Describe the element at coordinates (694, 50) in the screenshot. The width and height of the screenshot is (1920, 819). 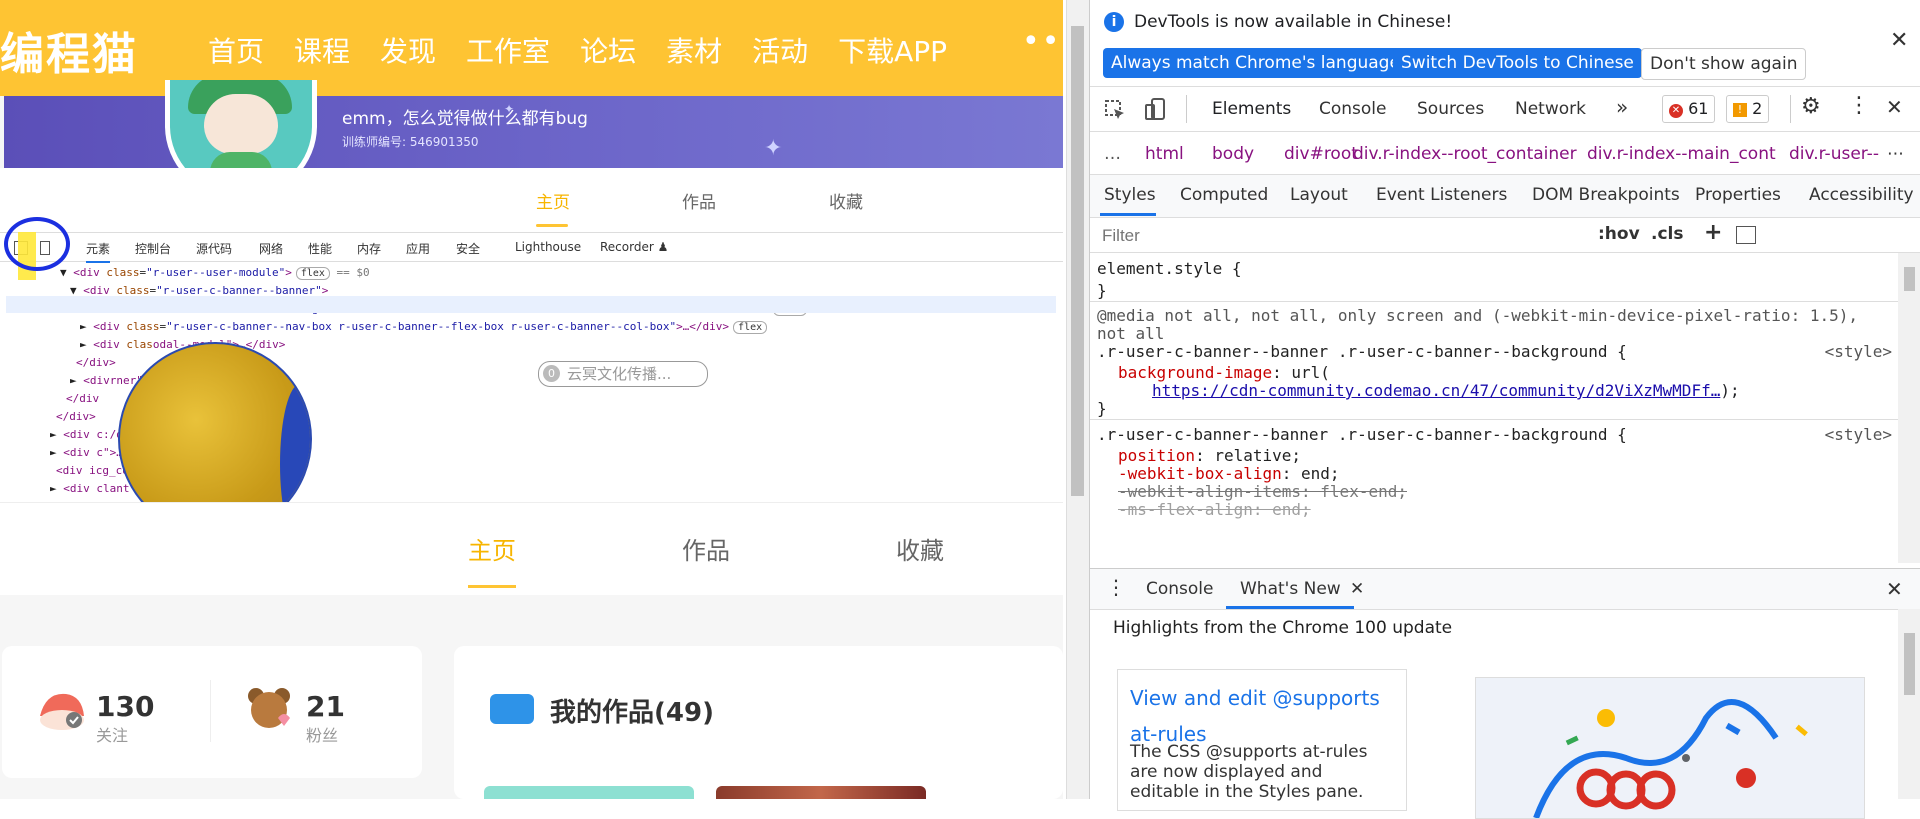
I see `nav-materials: 素材` at that location.